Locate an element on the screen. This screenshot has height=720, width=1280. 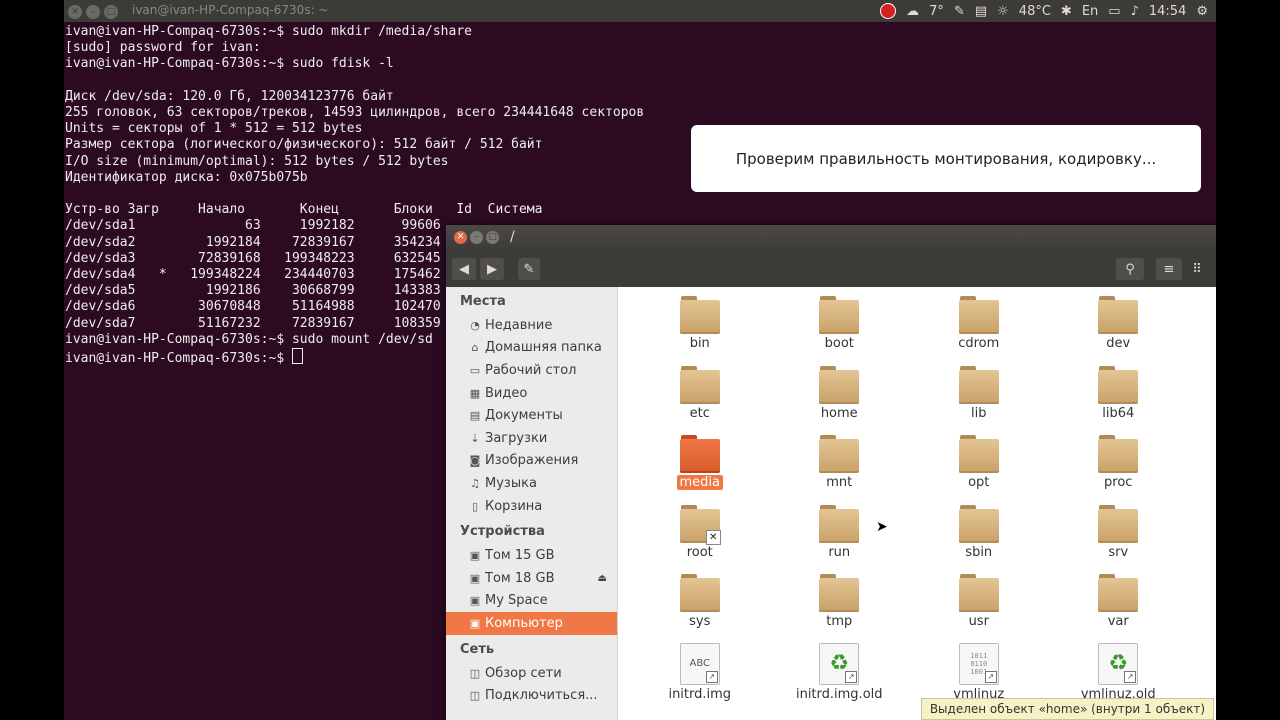
forward-button: ▶ is located at coordinates (492, 269).